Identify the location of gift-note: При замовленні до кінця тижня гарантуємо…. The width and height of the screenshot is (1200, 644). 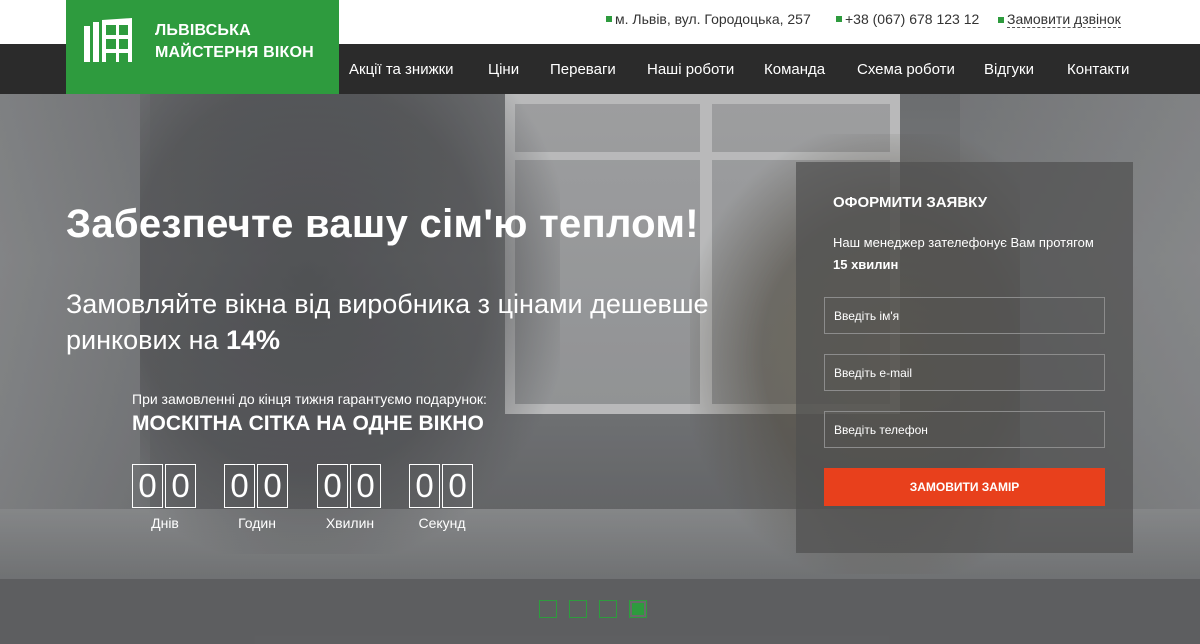
(309, 399).